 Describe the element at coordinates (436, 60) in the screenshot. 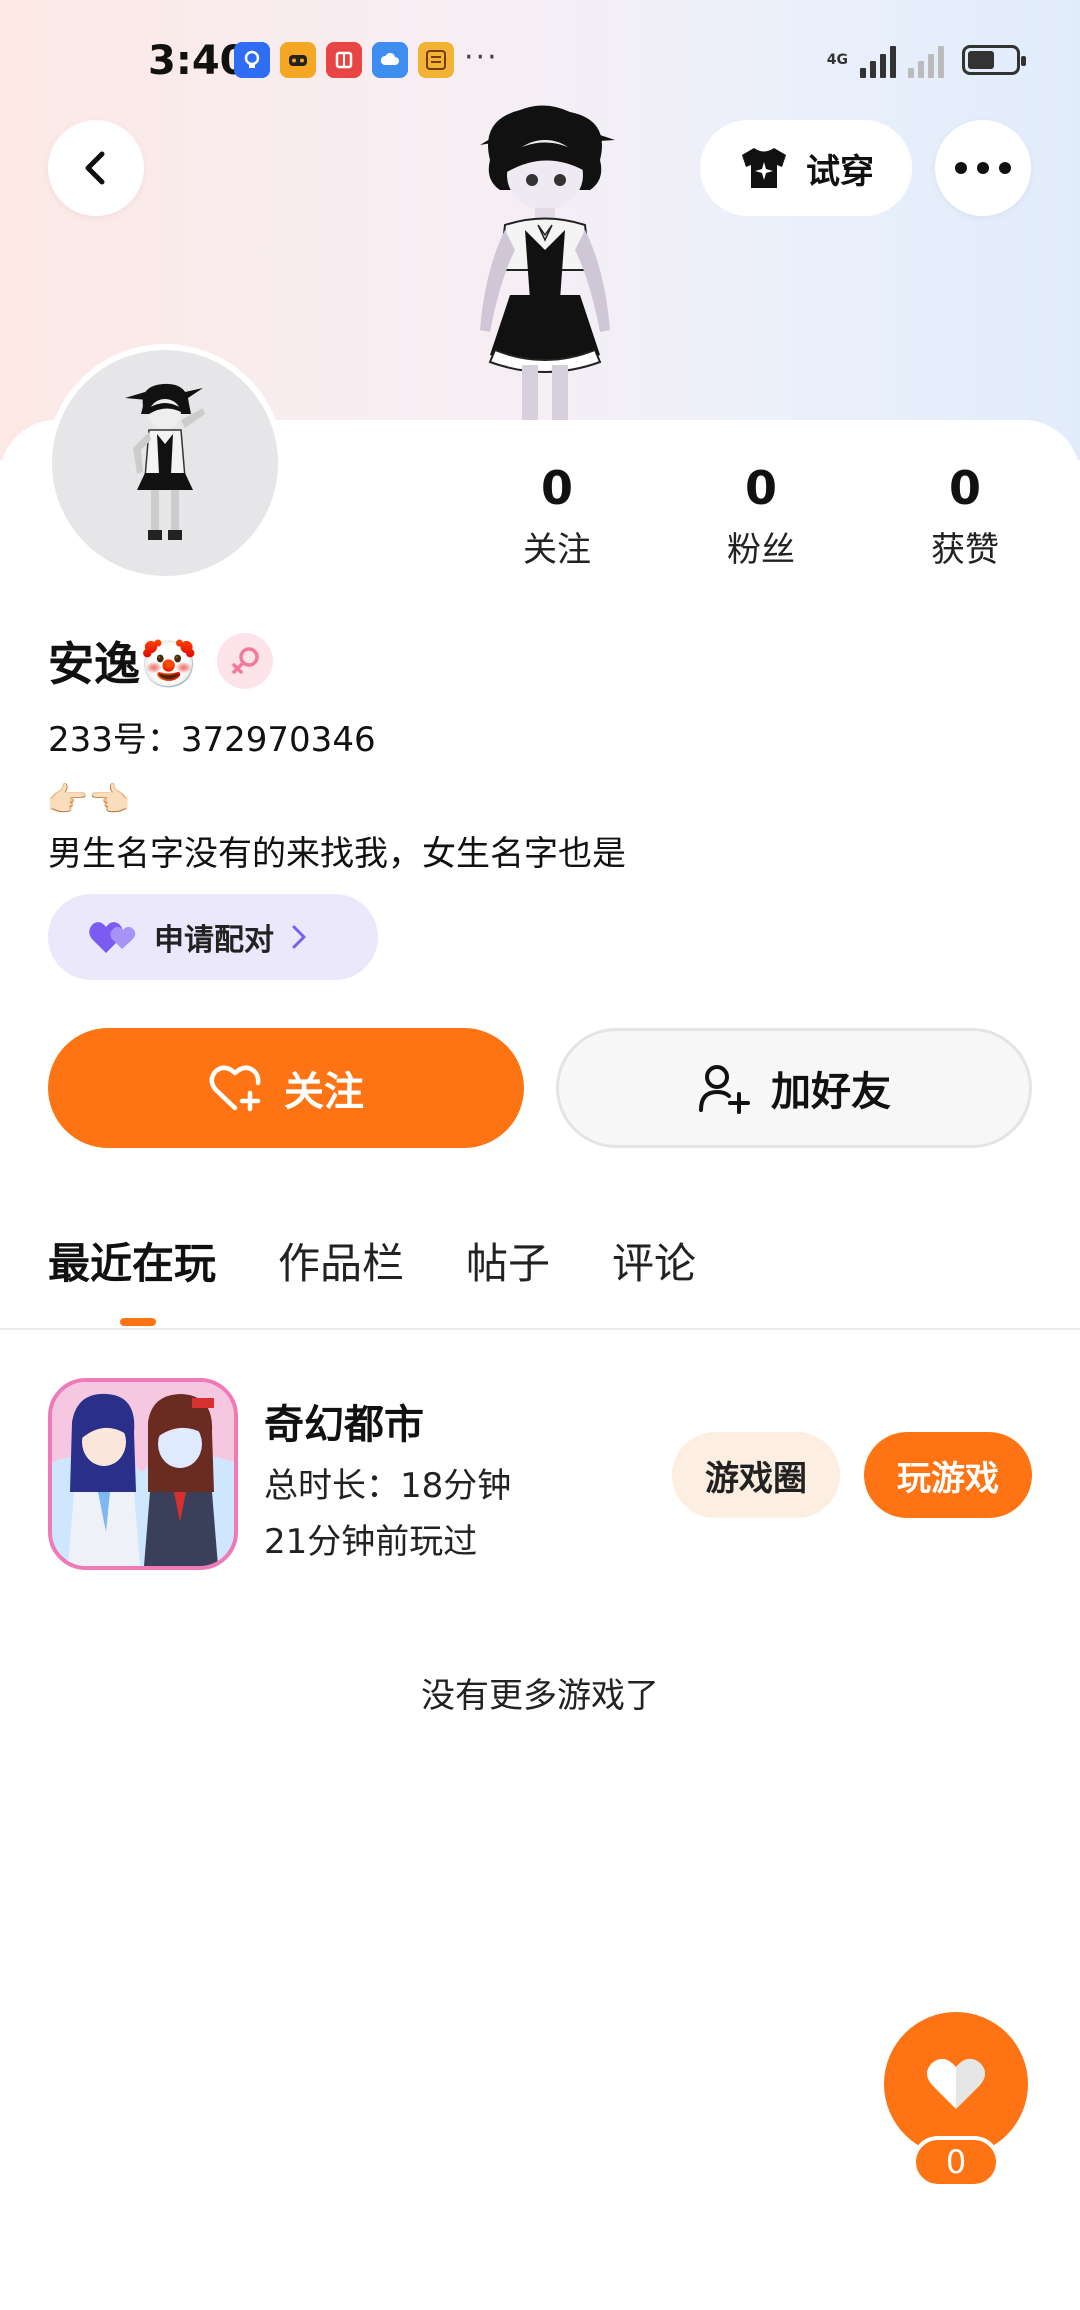

I see `dewu-app-icon` at that location.